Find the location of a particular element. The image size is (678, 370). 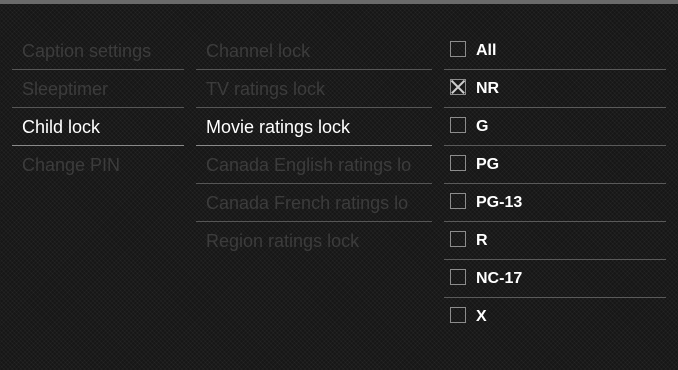

submenu-item-label: Channel lock is located at coordinates (258, 51).